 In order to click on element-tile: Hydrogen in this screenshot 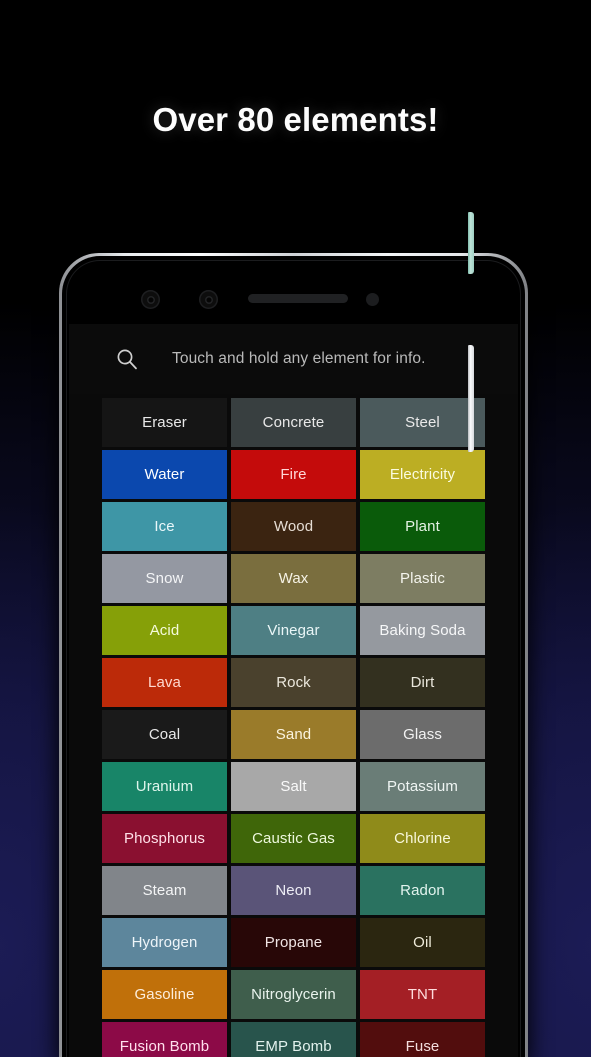, I will do `click(164, 942)`.